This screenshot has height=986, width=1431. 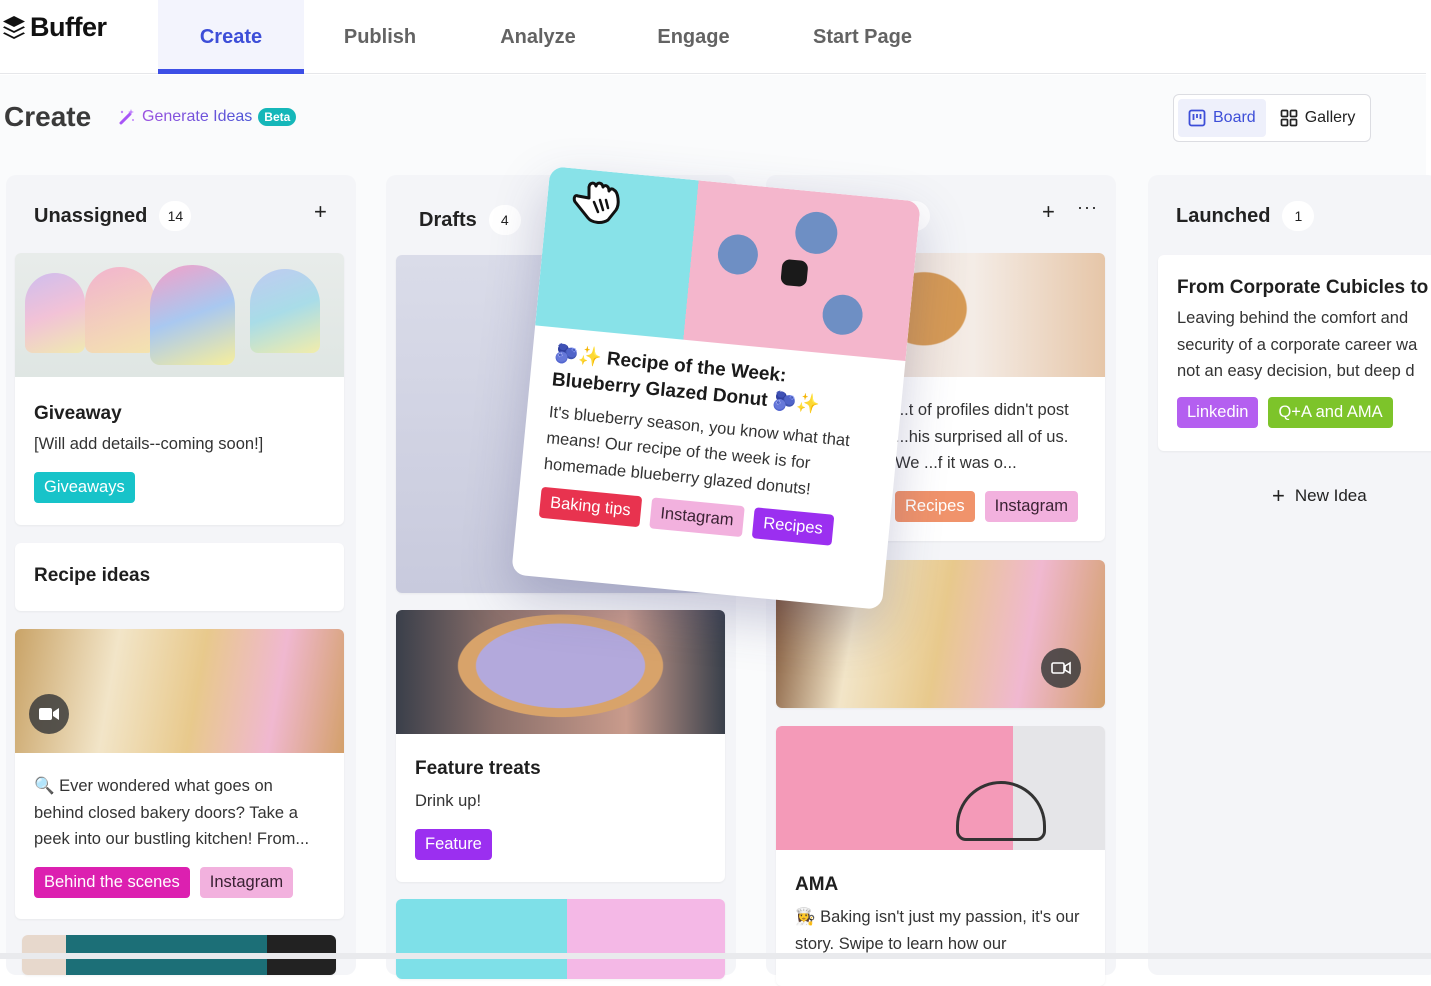 I want to click on nav-tab-start-page: Start Page, so click(x=862, y=37).